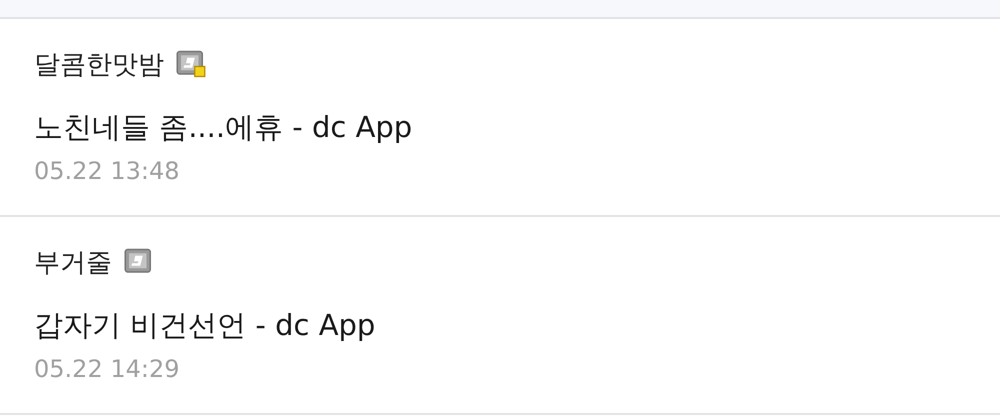 The image size is (1000, 417). Describe the element at coordinates (500, 127) in the screenshot. I see `post-title: 노친네들 좀....에휴 - dc App` at that location.